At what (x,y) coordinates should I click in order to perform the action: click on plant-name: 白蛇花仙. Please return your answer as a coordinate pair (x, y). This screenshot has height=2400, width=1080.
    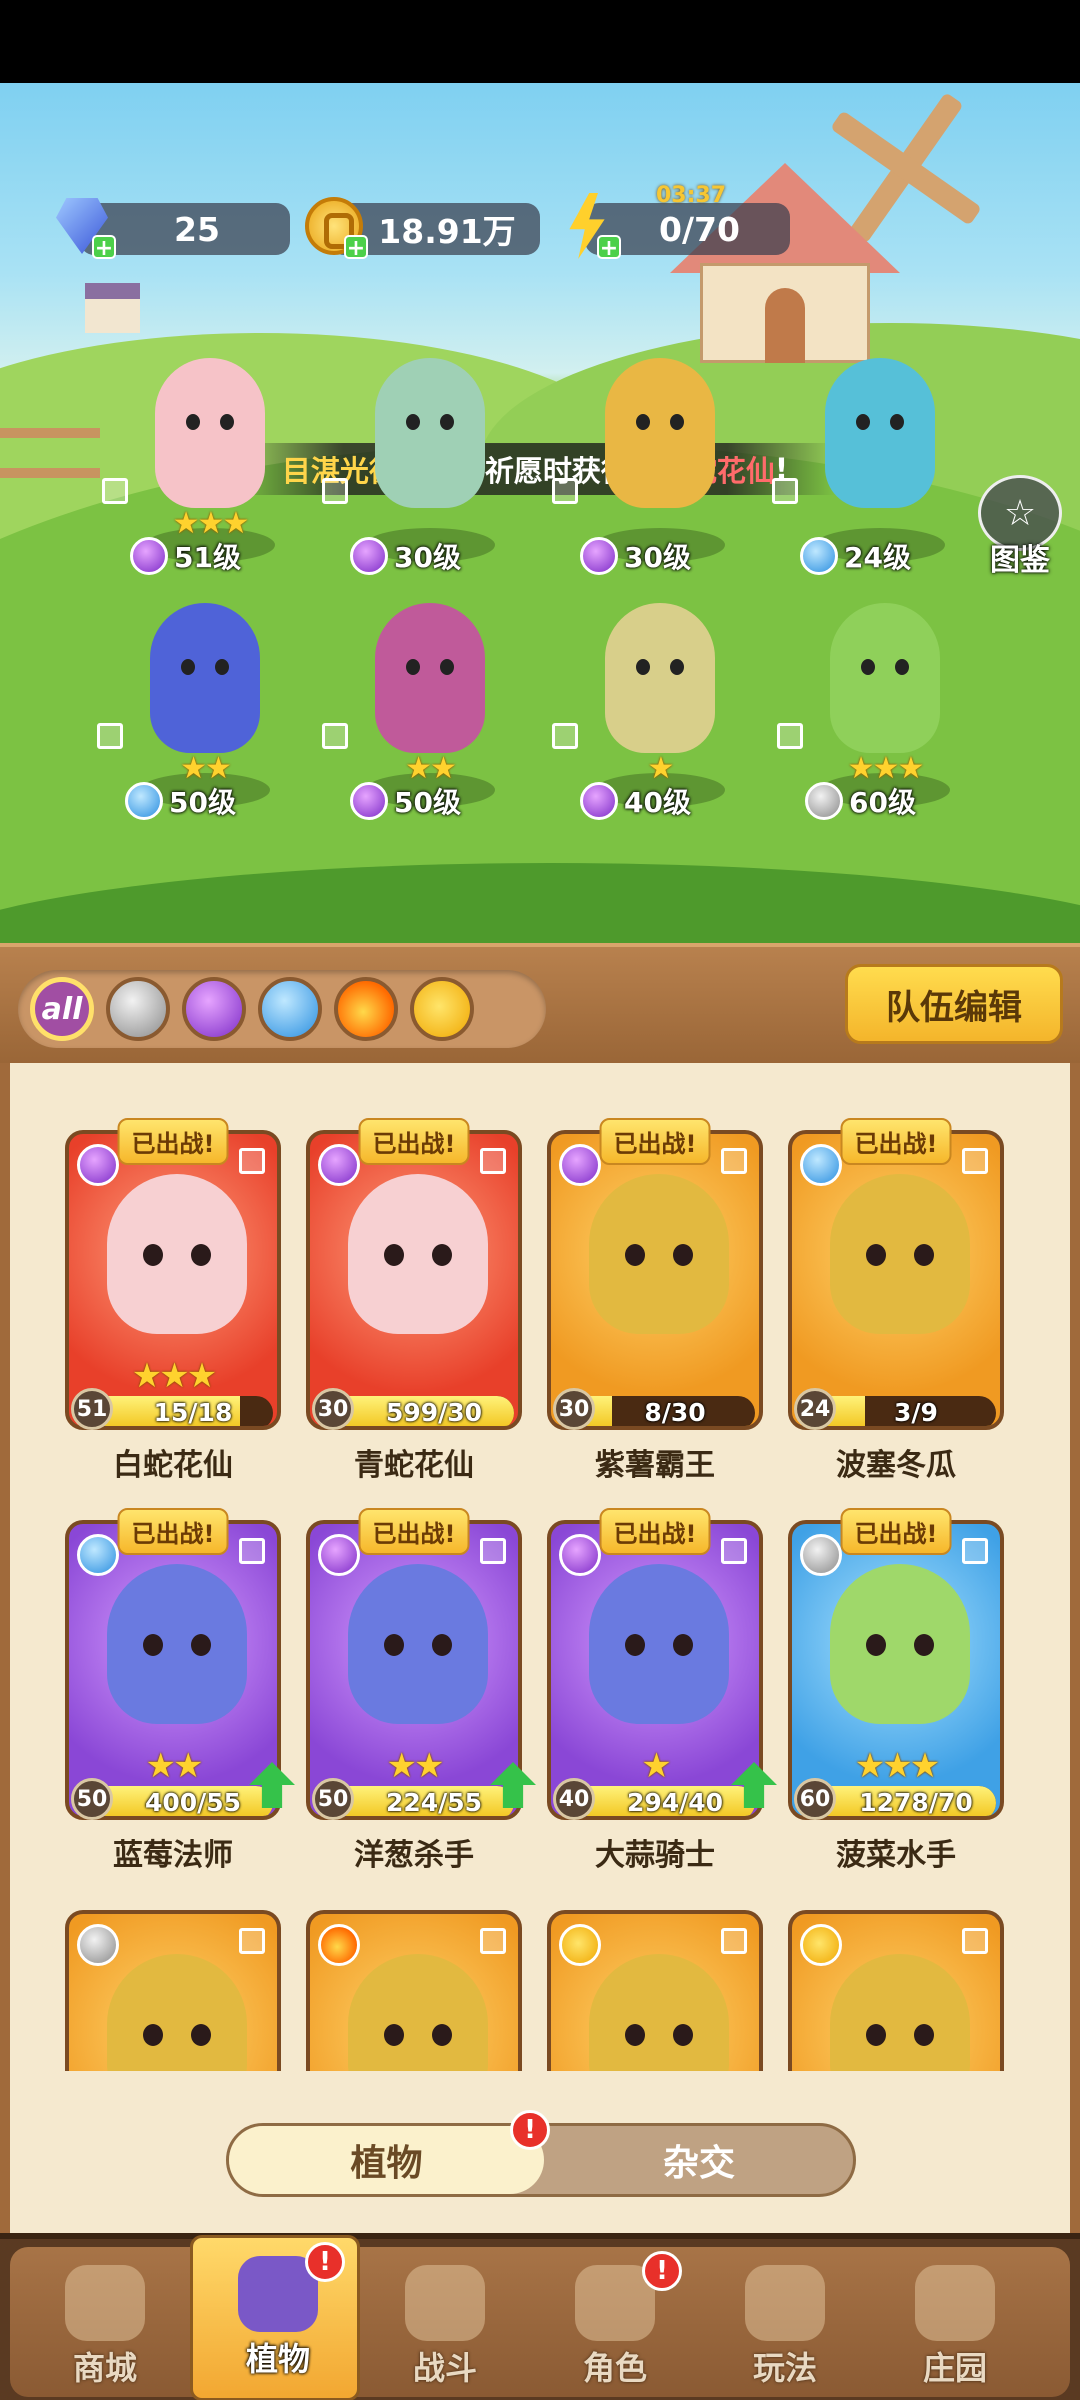
    Looking at the image, I should click on (173, 1465).